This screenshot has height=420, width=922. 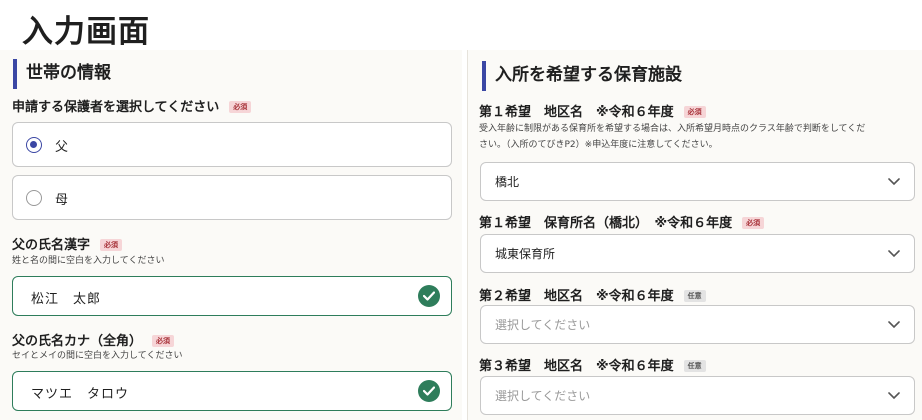 I want to click on kanji-name-value: 松江 太郎, so click(x=66, y=299).